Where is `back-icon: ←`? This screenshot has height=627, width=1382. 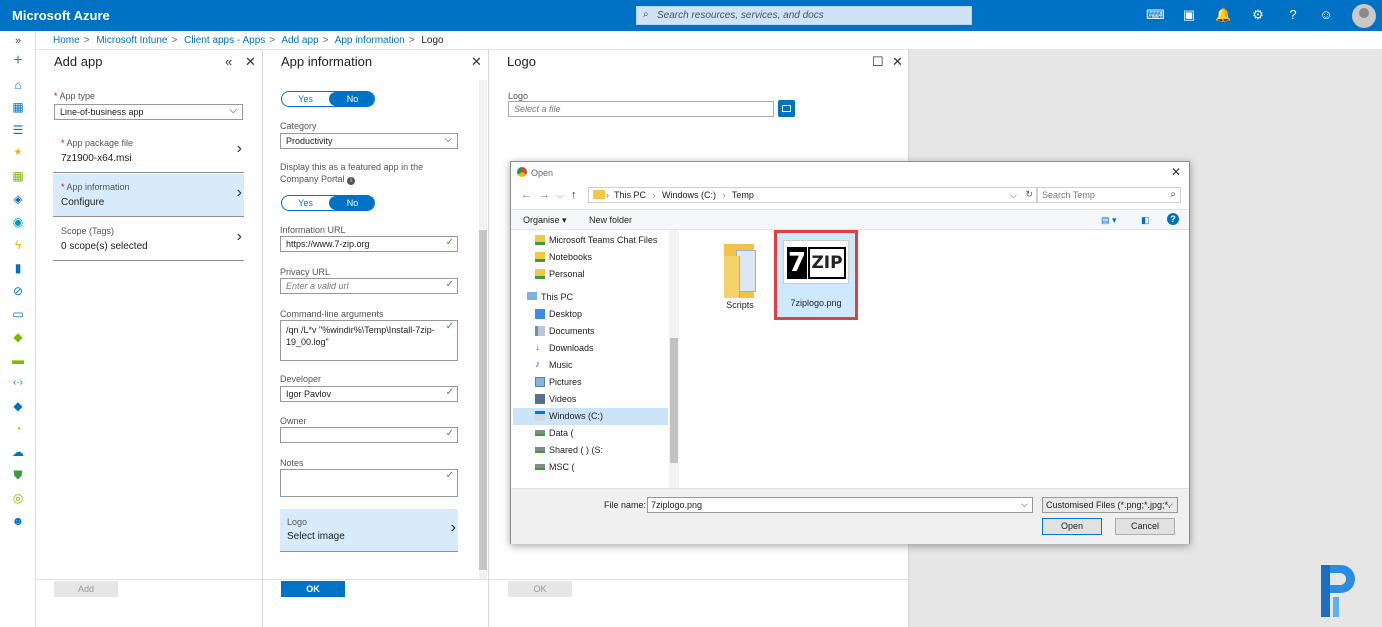
back-icon: ← is located at coordinates (526, 195).